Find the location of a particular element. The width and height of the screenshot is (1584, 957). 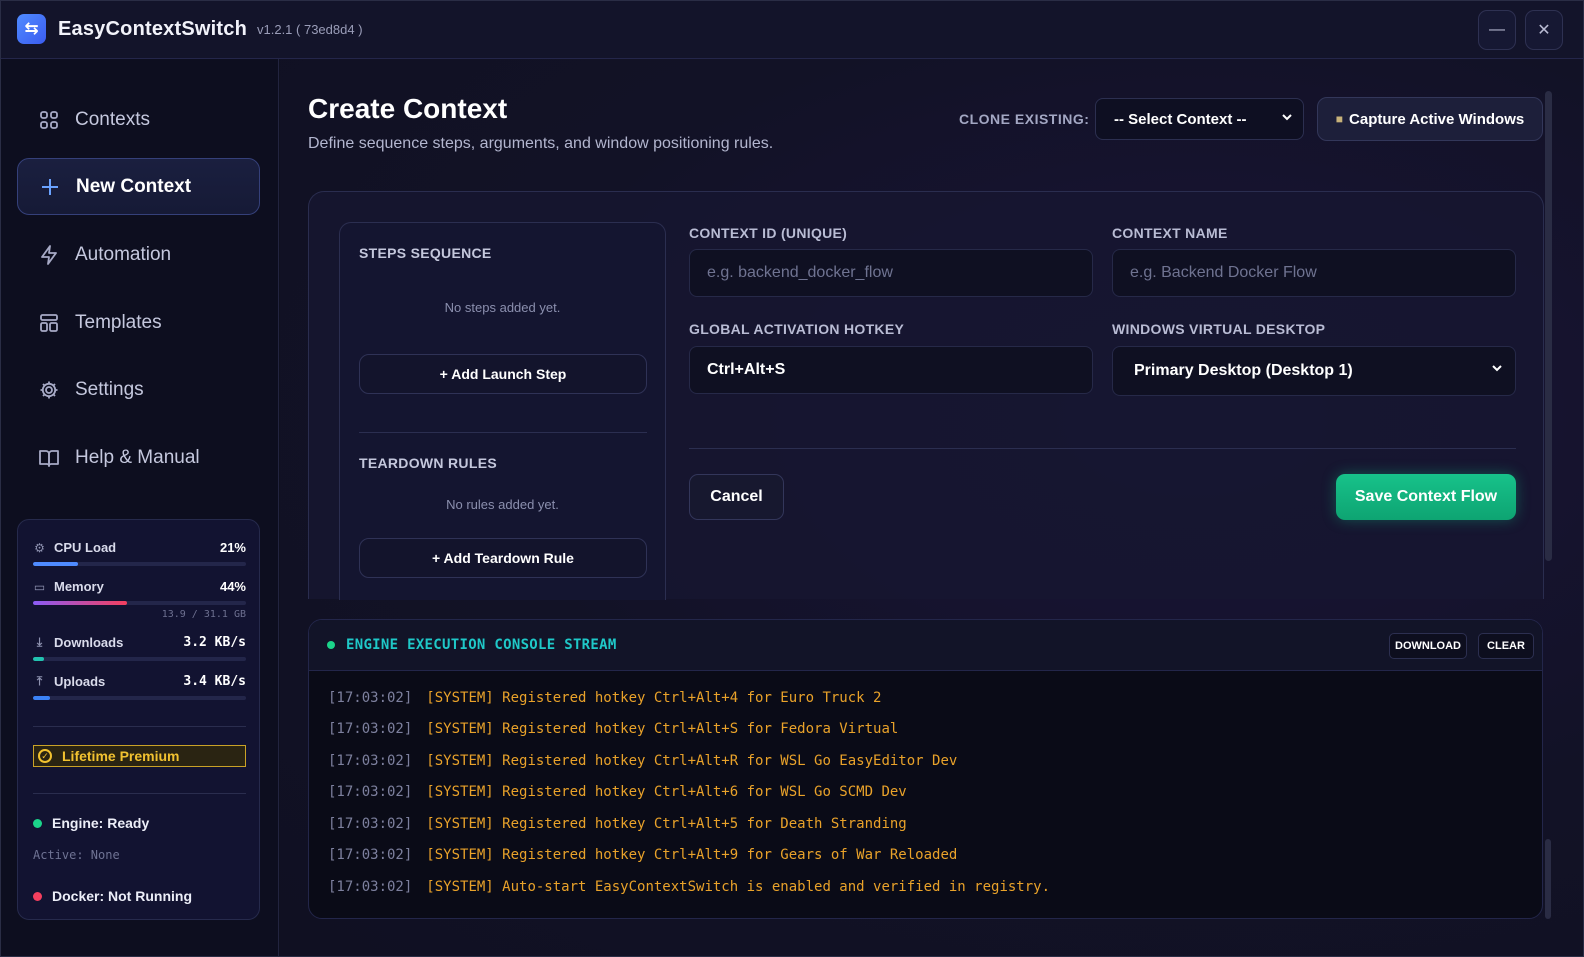

sidebar-item-contexts: Contexts is located at coordinates (138, 119).